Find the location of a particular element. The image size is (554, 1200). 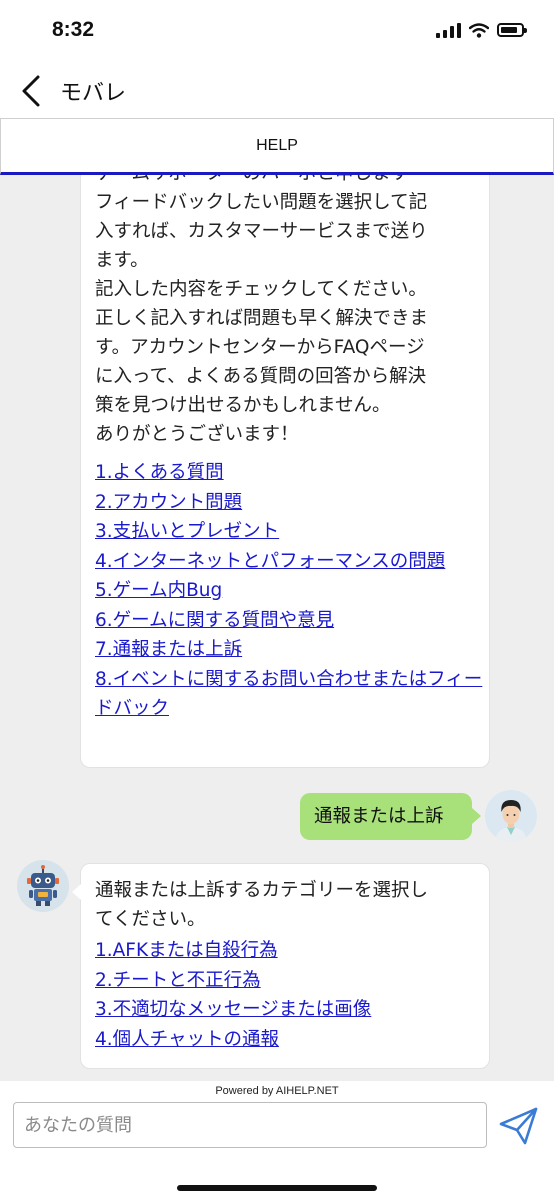

option-link: 4.インターネットとパフォーマンスの問題 is located at coordinates (289, 562).